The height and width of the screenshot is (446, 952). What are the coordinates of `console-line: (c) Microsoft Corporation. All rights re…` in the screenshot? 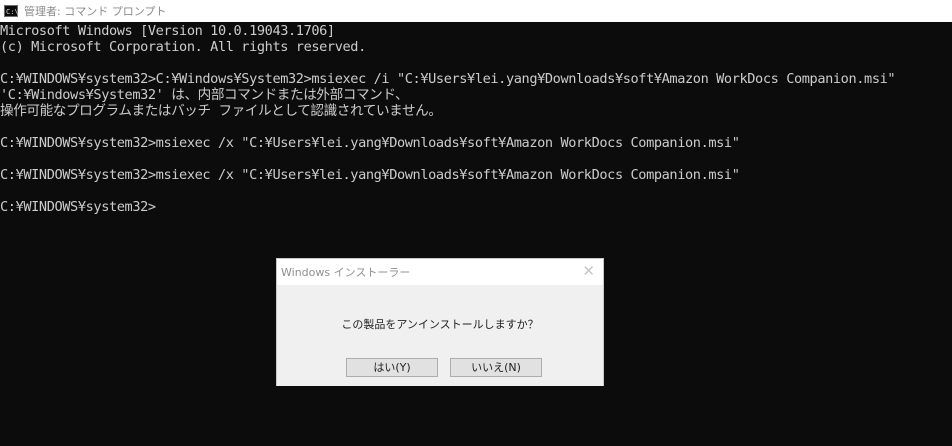 It's located at (183, 47).